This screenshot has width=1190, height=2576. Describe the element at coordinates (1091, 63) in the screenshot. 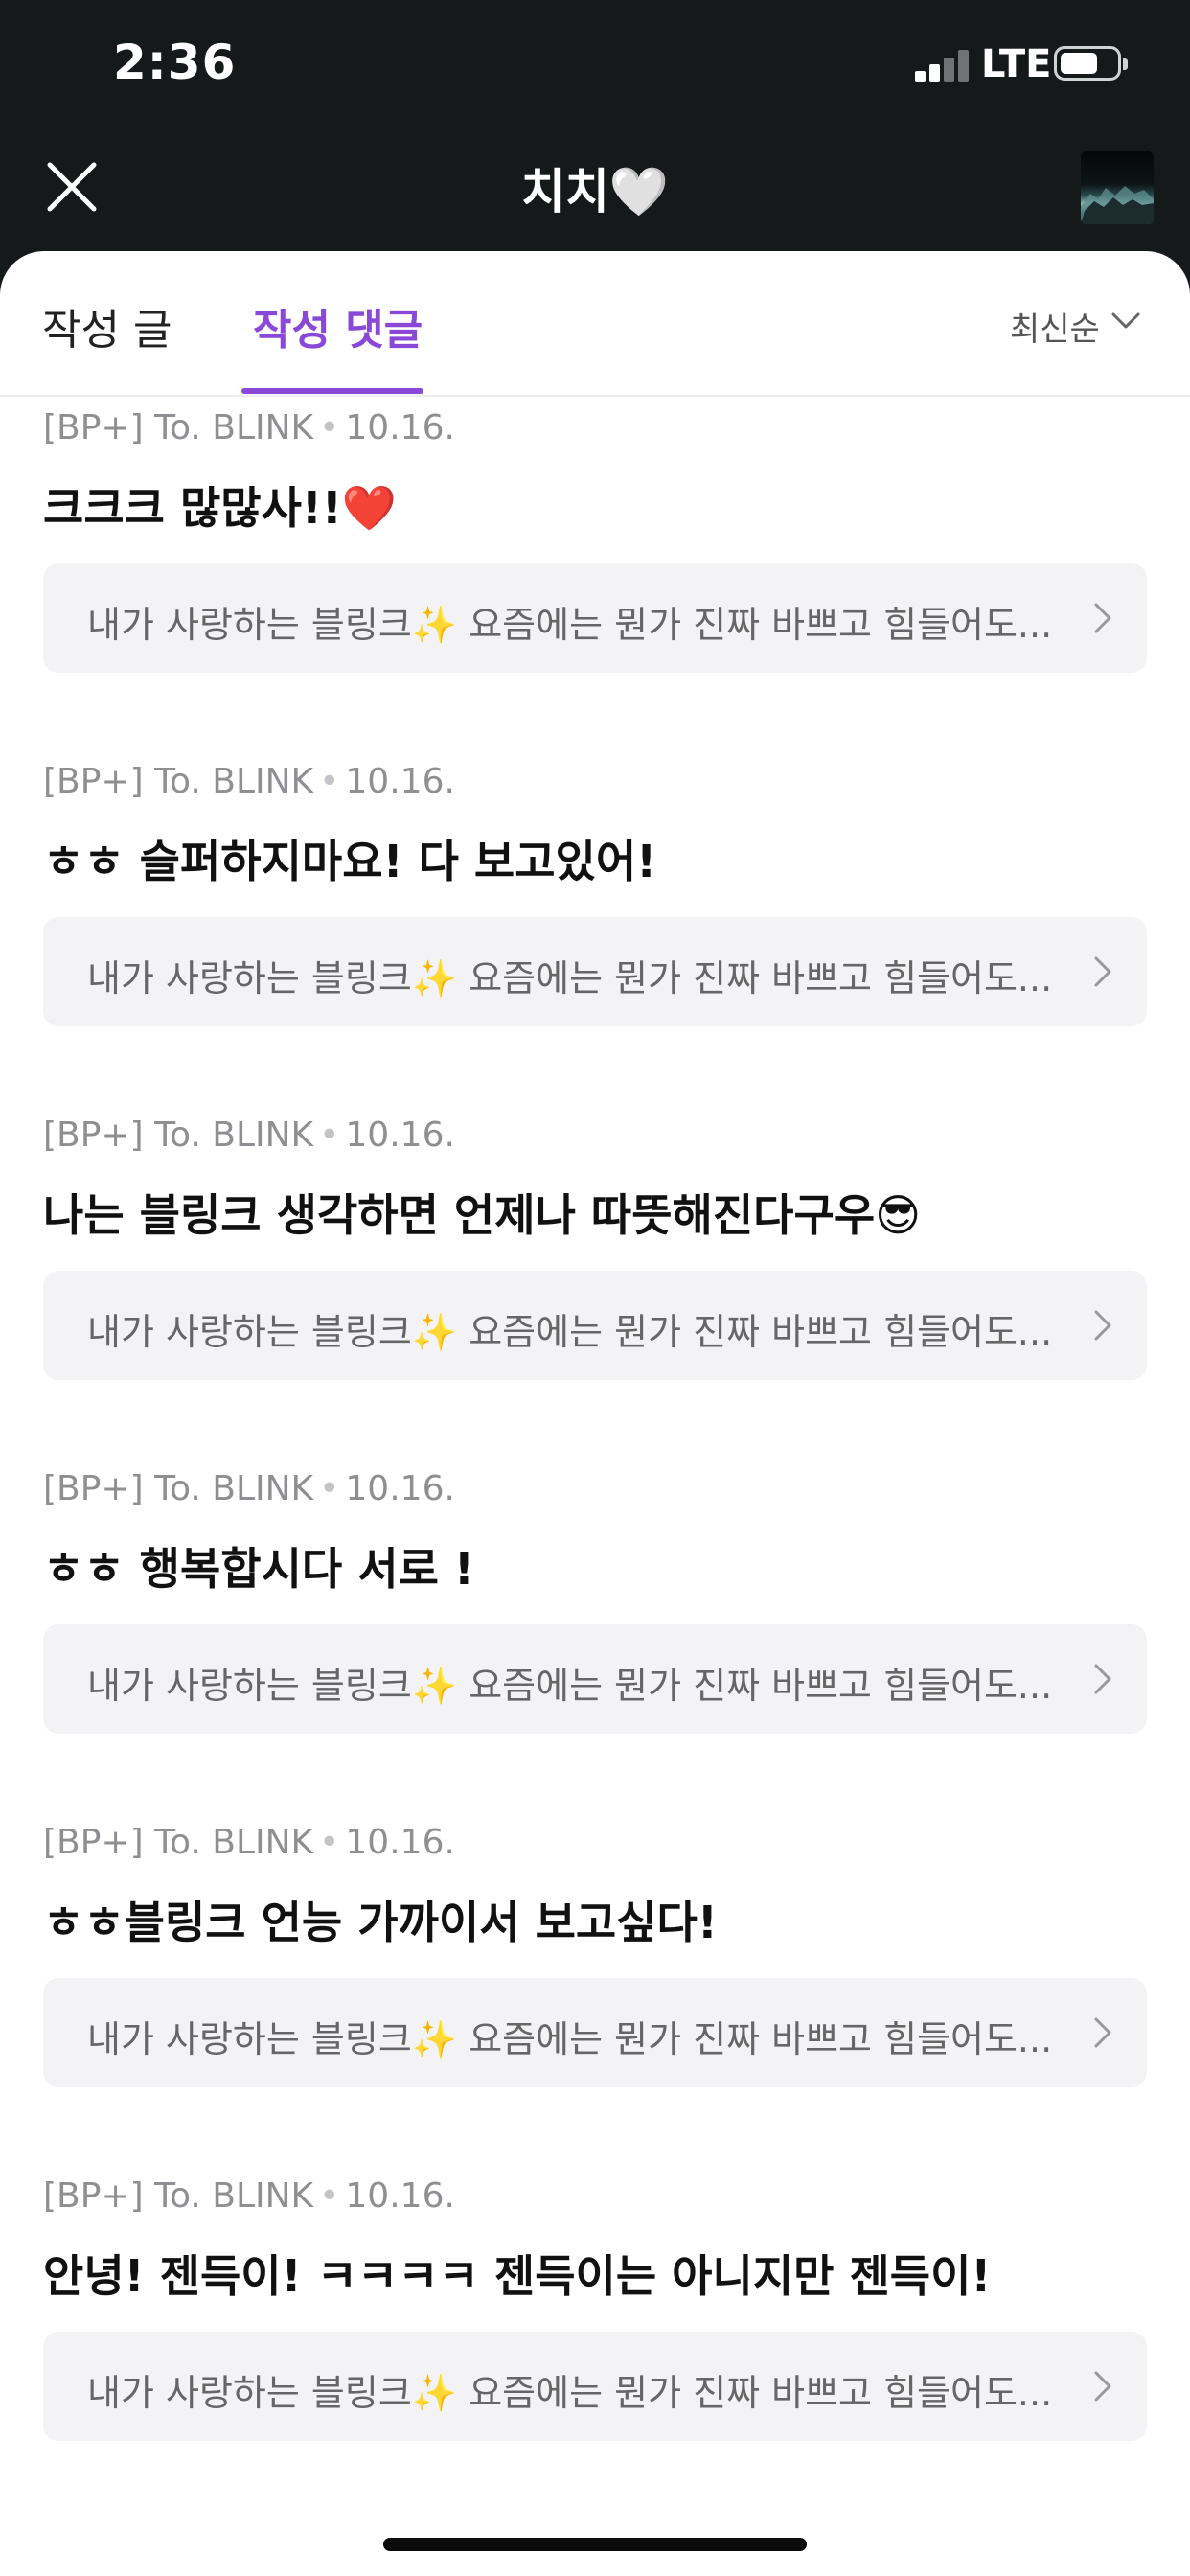

I see `battery-icon` at that location.